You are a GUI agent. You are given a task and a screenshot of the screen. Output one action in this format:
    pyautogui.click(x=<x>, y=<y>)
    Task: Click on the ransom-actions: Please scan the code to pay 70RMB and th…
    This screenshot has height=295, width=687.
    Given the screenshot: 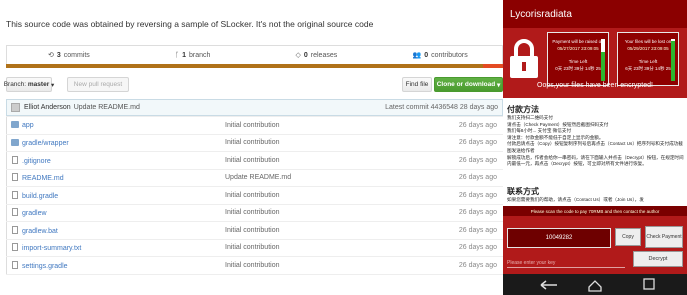 What is the action you would take?
    pyautogui.click(x=595, y=250)
    